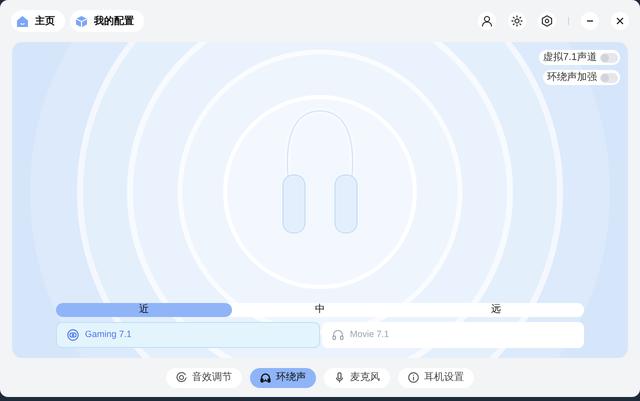 This screenshot has width=640, height=401. I want to click on brightness-icon, so click(517, 21).